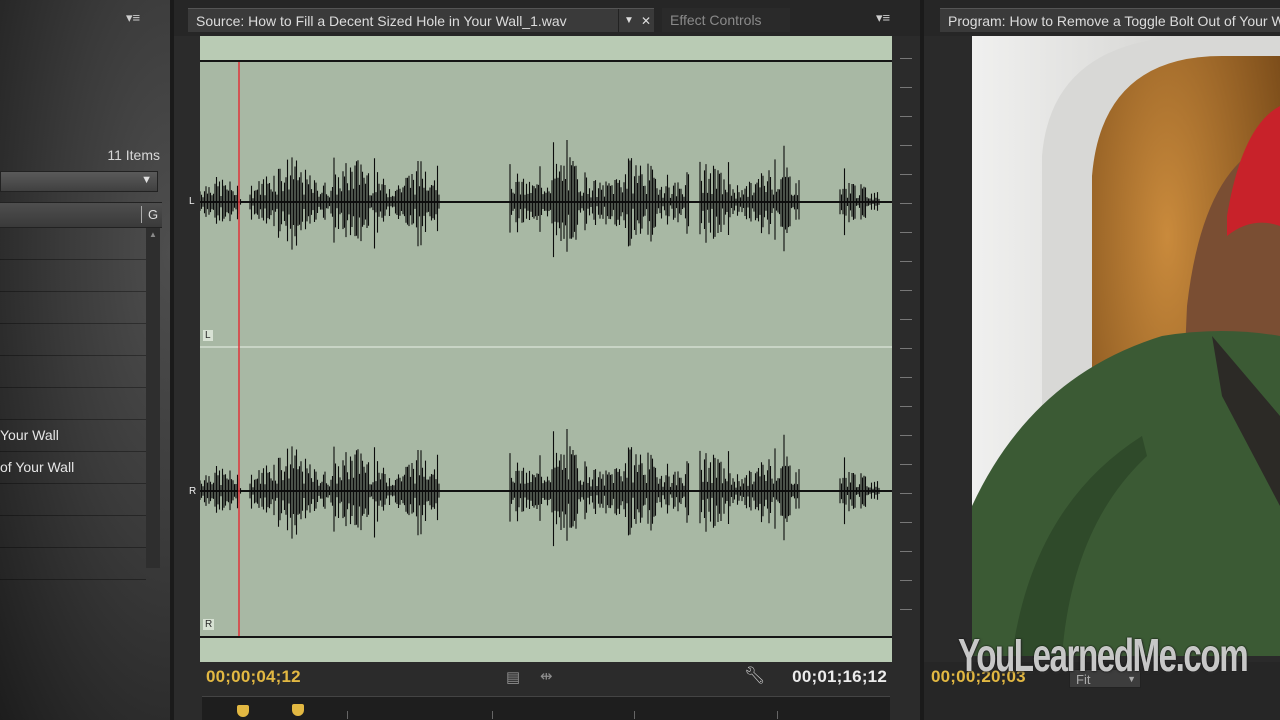 The image size is (1280, 720). I want to click on chevron-down-icon: ▼, so click(146, 180).